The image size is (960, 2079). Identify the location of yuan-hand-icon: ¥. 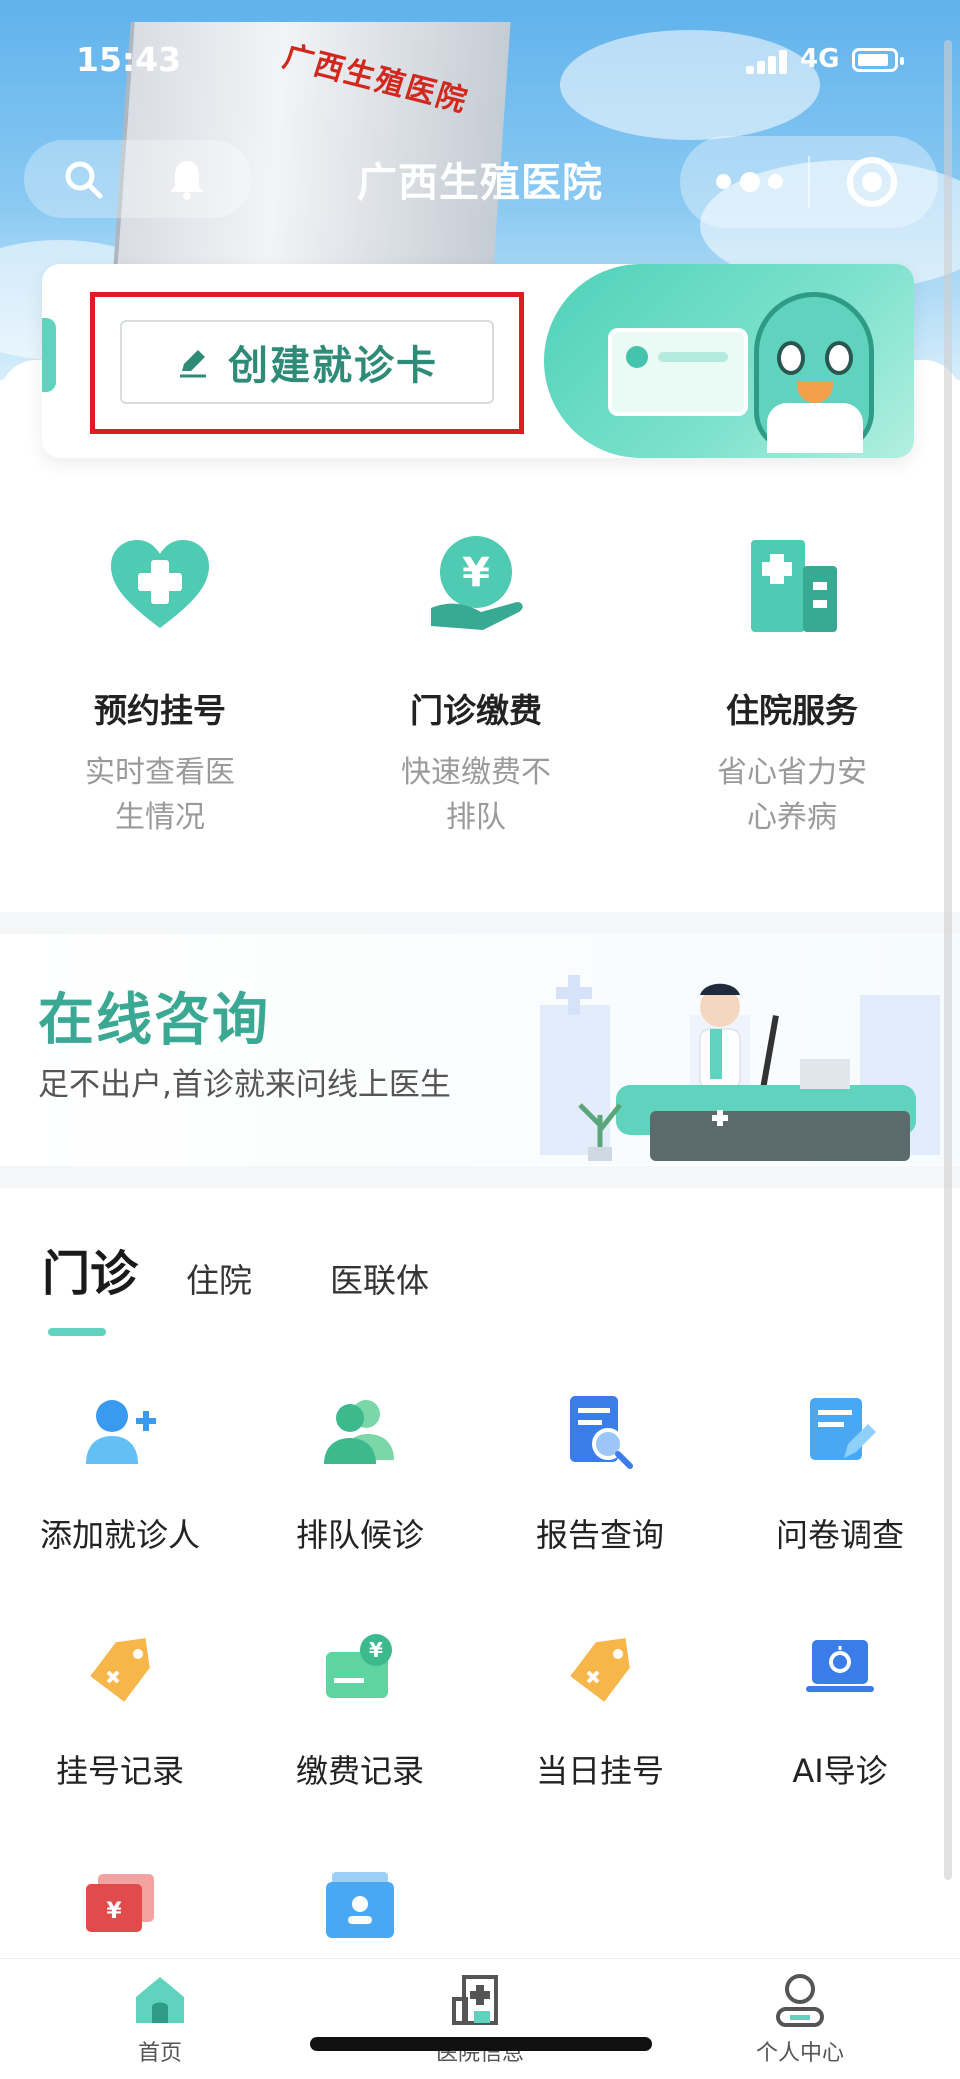
(476, 585).